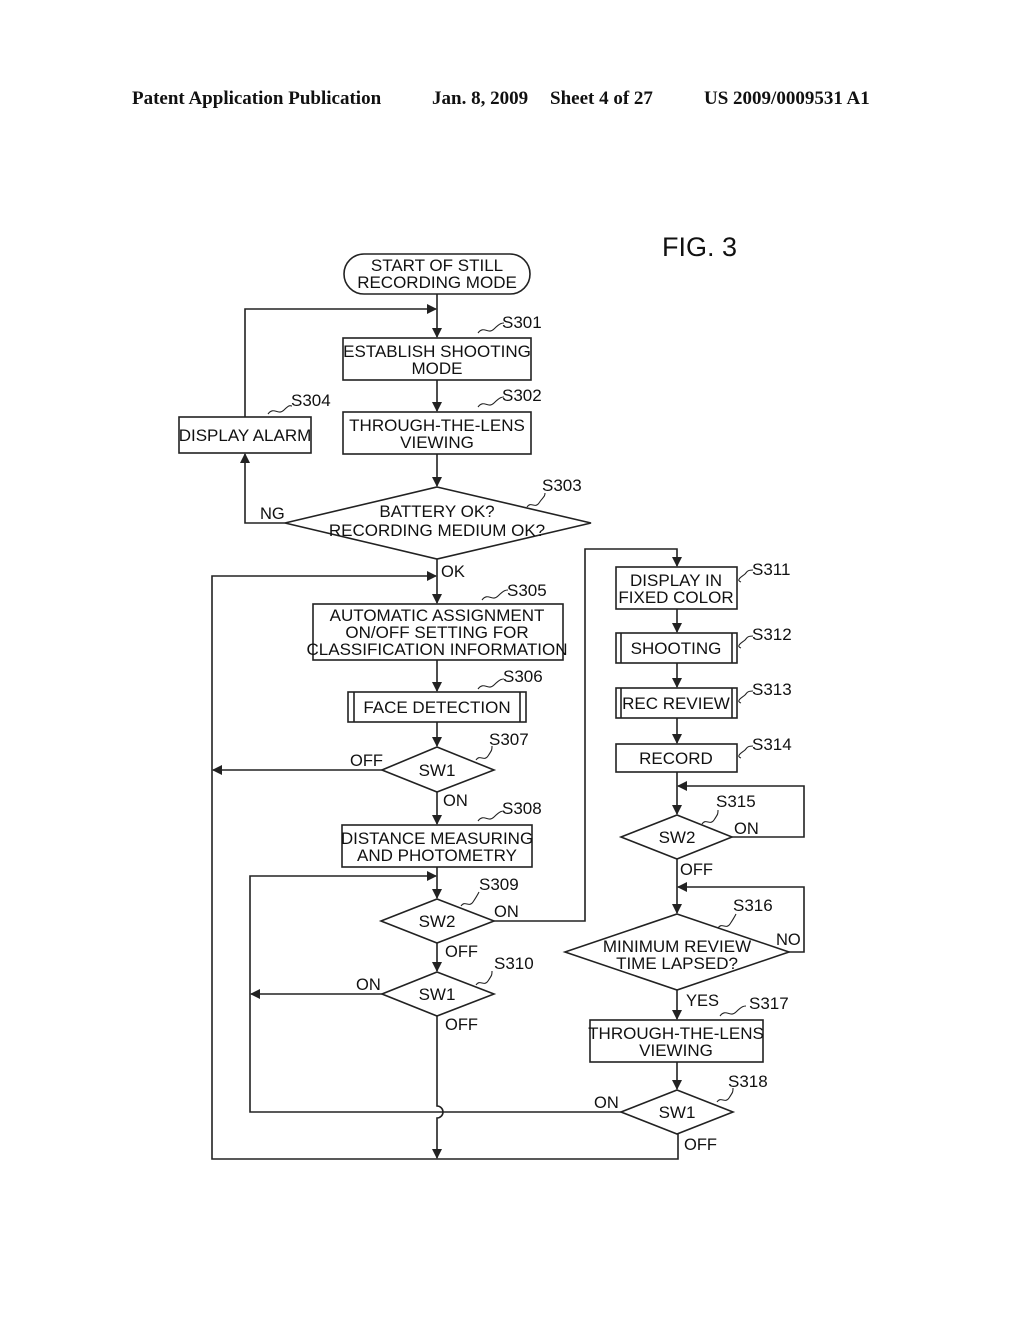 The height and width of the screenshot is (1320, 1024). I want to click on node-s314-line-1: RECORD, so click(676, 758).